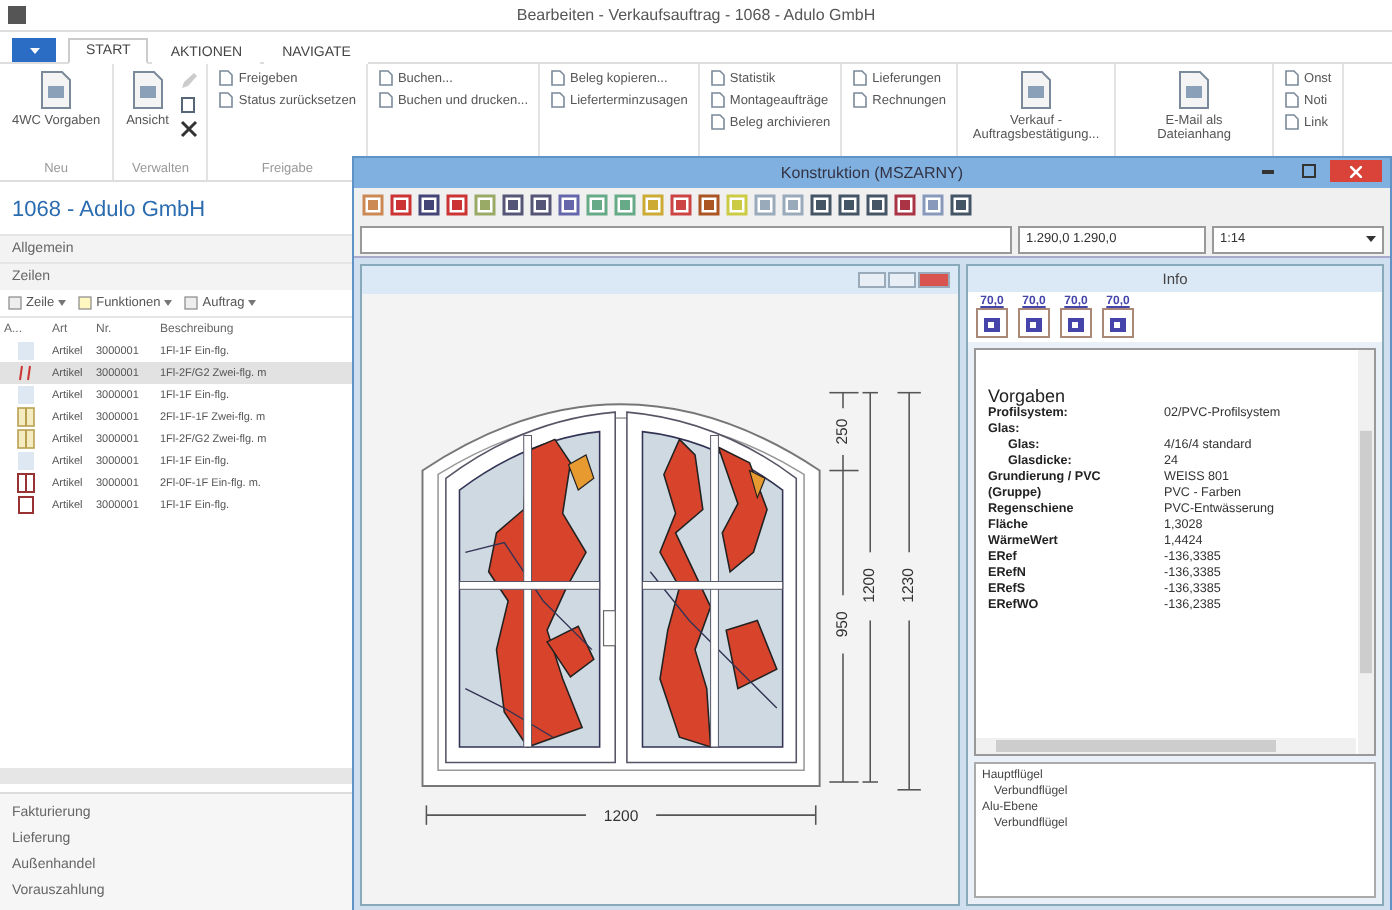 The width and height of the screenshot is (1392, 910). What do you see at coordinates (696, 15) in the screenshot?
I see `window-title: Bearbeiten - Verkaufsauftrag - 1068 - Adulo GmbH` at bounding box center [696, 15].